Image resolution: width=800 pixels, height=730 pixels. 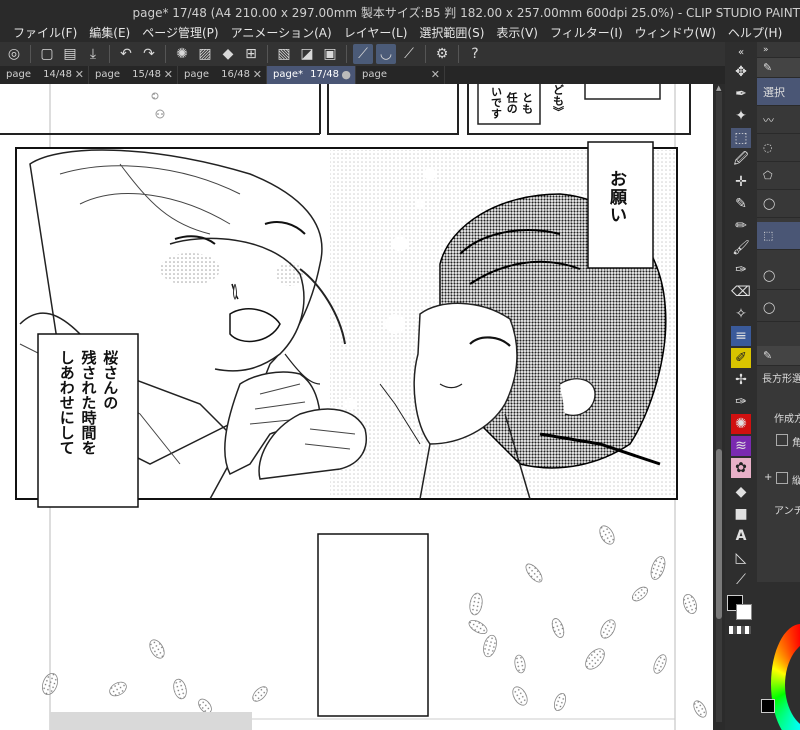 What do you see at coordinates (14, 54) in the screenshot?
I see `app-logo-icon: ◎` at bounding box center [14, 54].